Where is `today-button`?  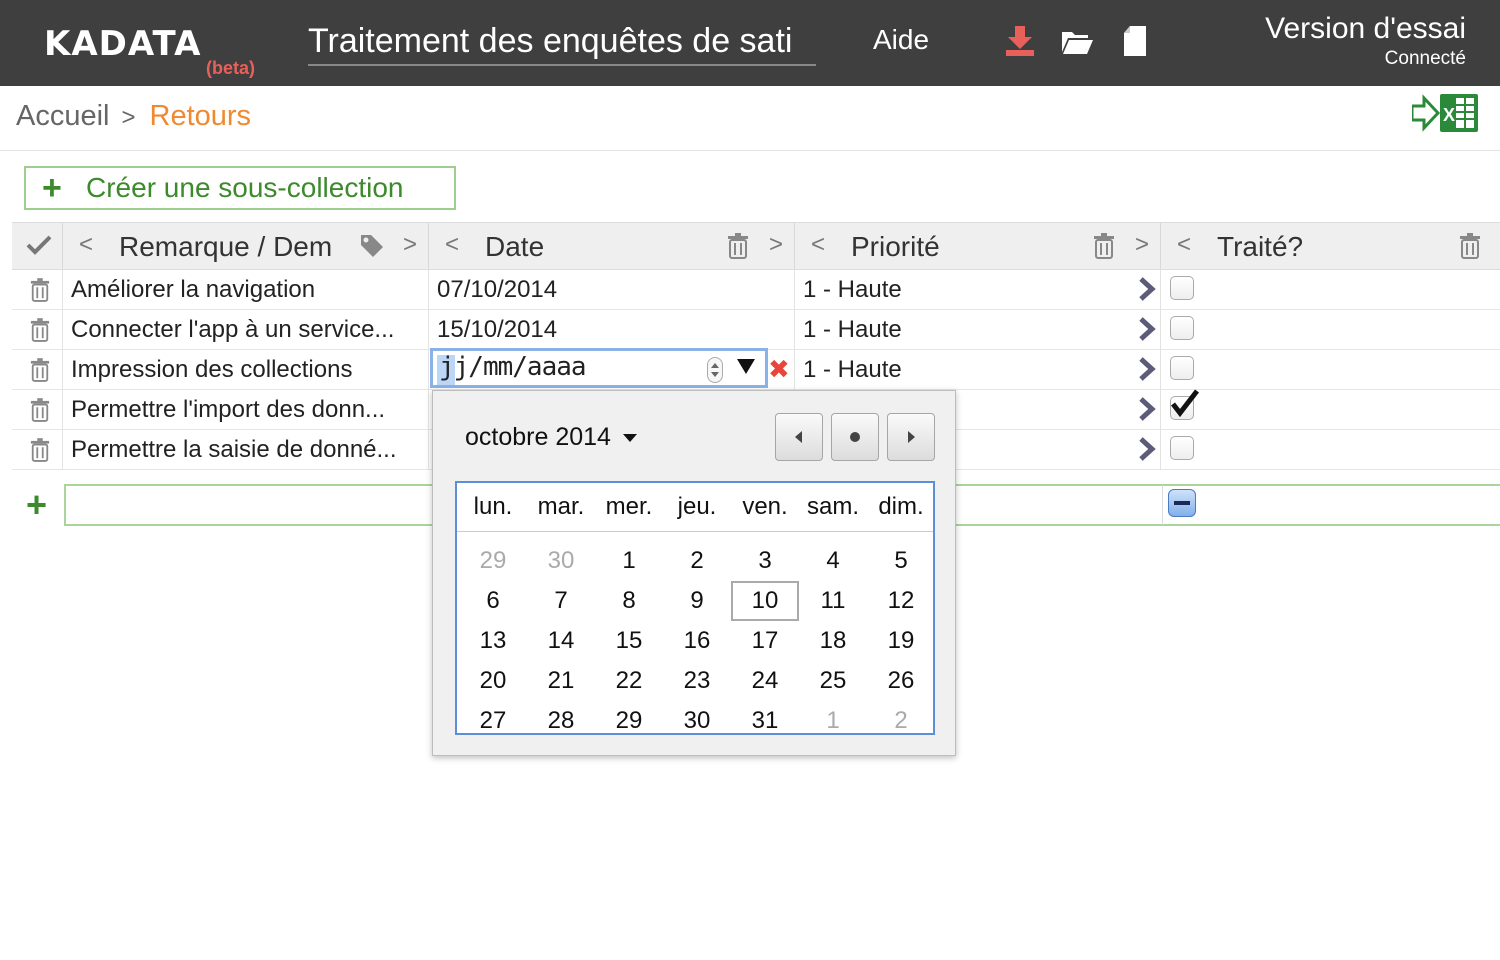 today-button is located at coordinates (855, 437).